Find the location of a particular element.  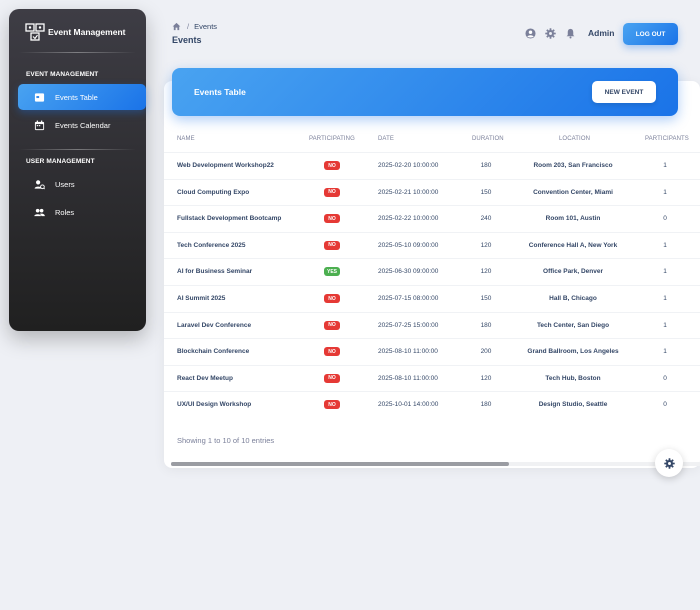

sidebar-item-label: Events Calendar is located at coordinates (83, 125).